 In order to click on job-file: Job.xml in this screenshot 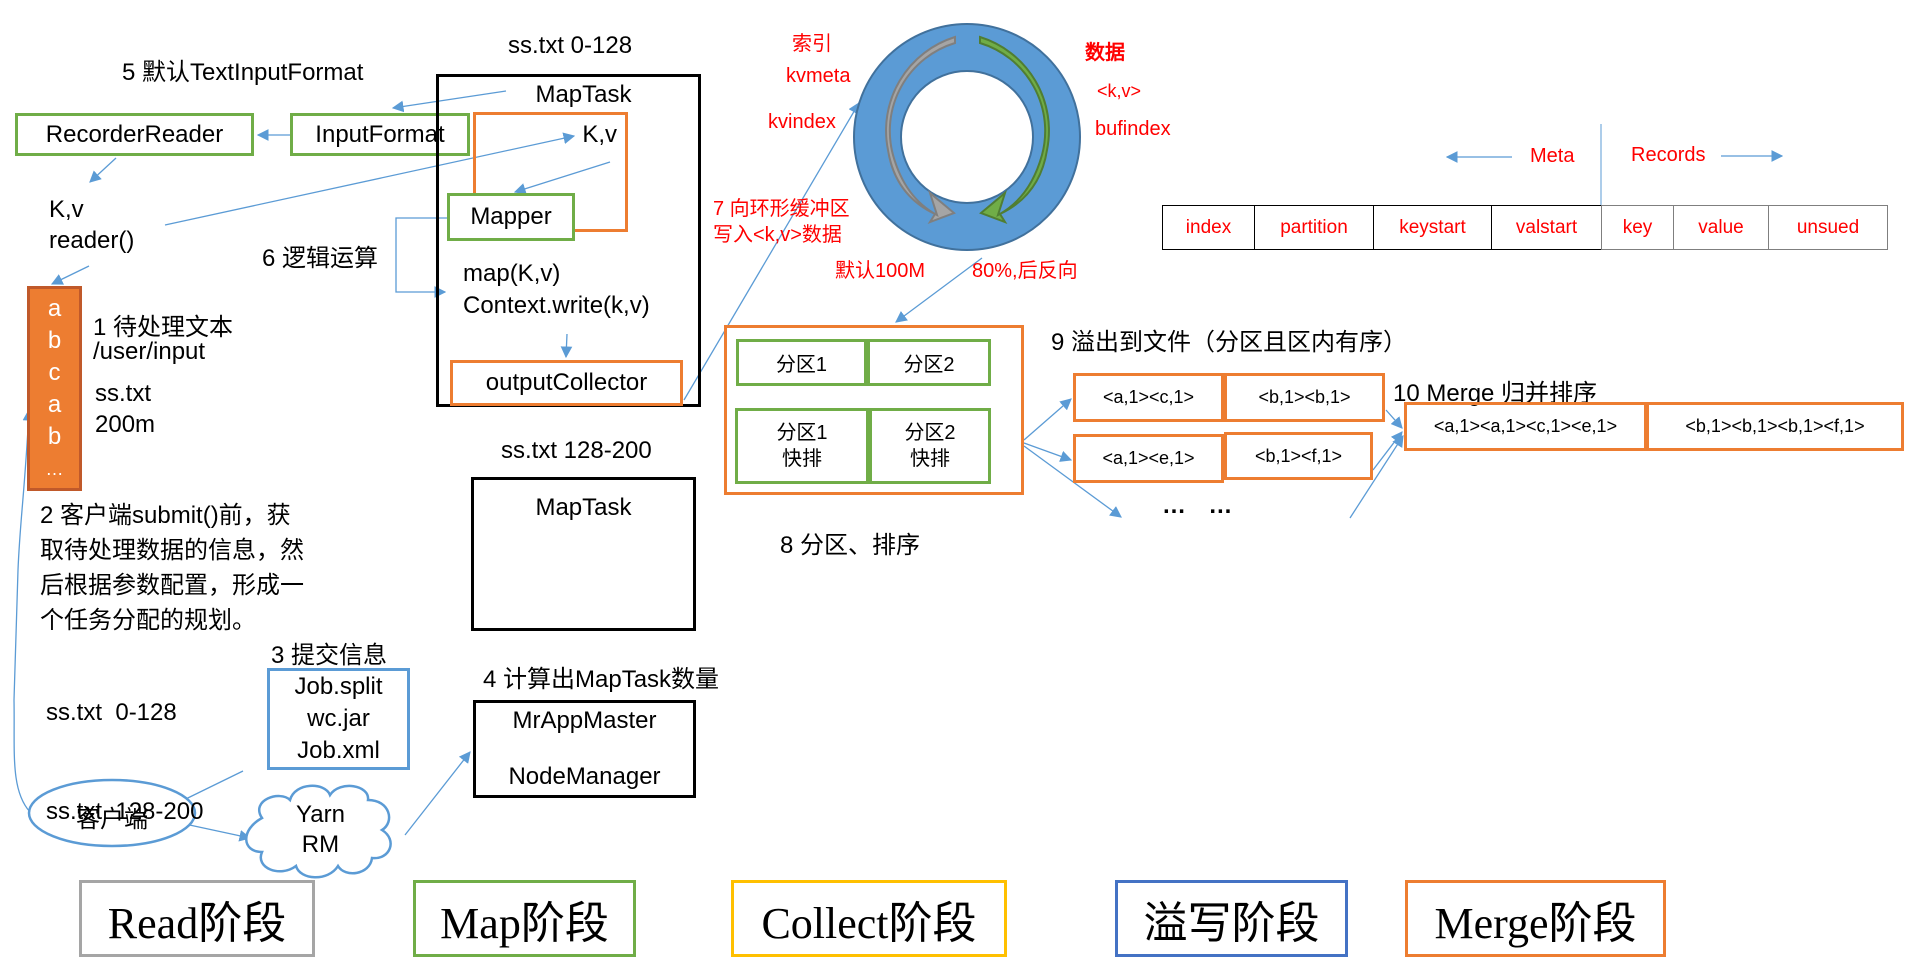, I will do `click(338, 750)`.